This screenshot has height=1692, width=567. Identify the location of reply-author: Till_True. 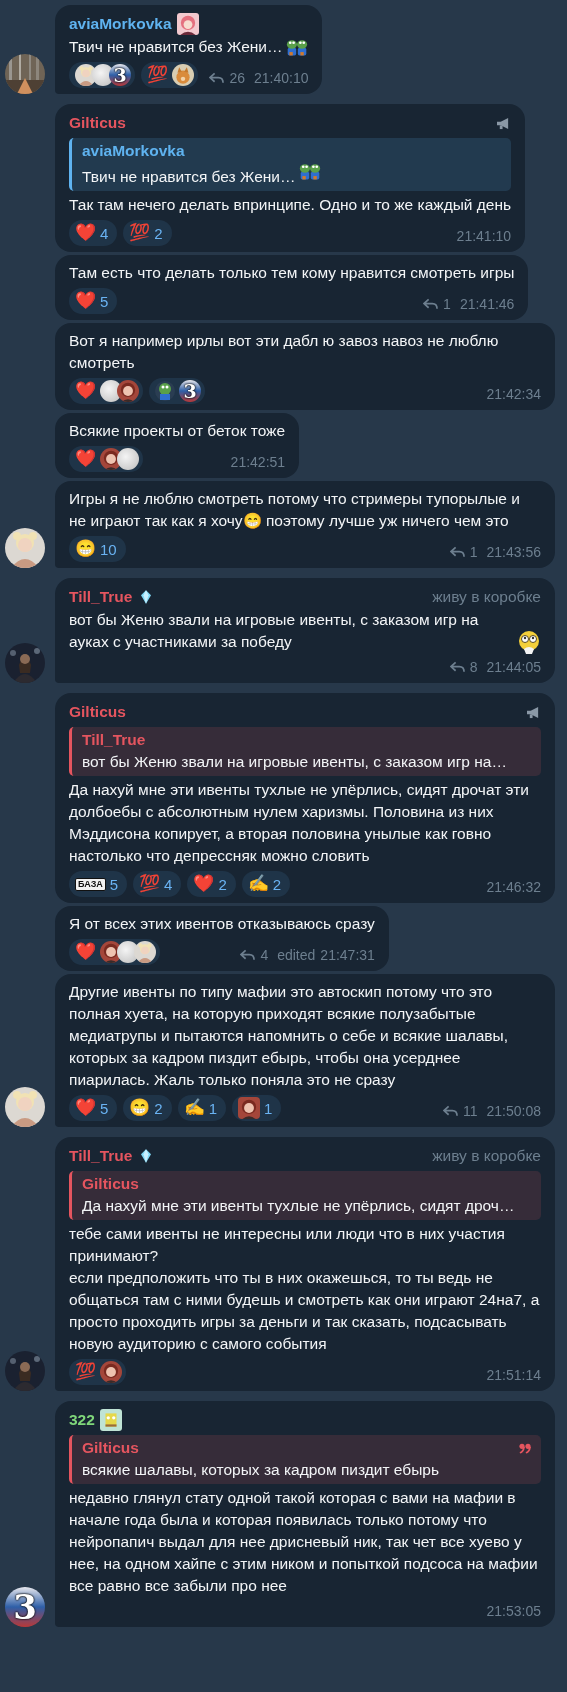
(114, 740).